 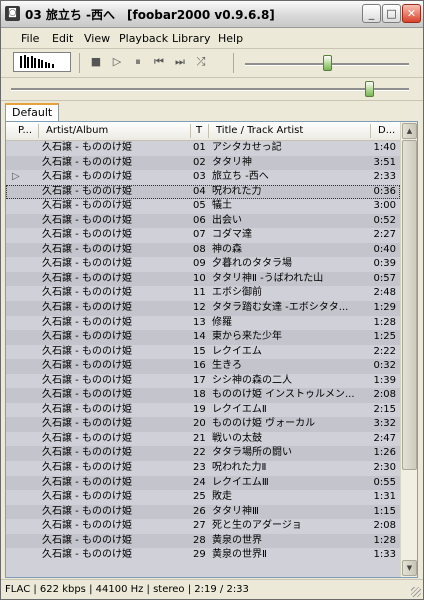 I want to click on playlist-row: 久石譲 - もののけ姫 04 呪われた力 0:36, so click(x=203, y=192).